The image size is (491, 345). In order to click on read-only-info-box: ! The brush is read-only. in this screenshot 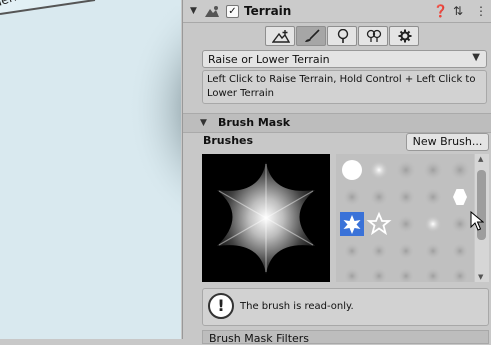, I will do `click(345, 307)`.